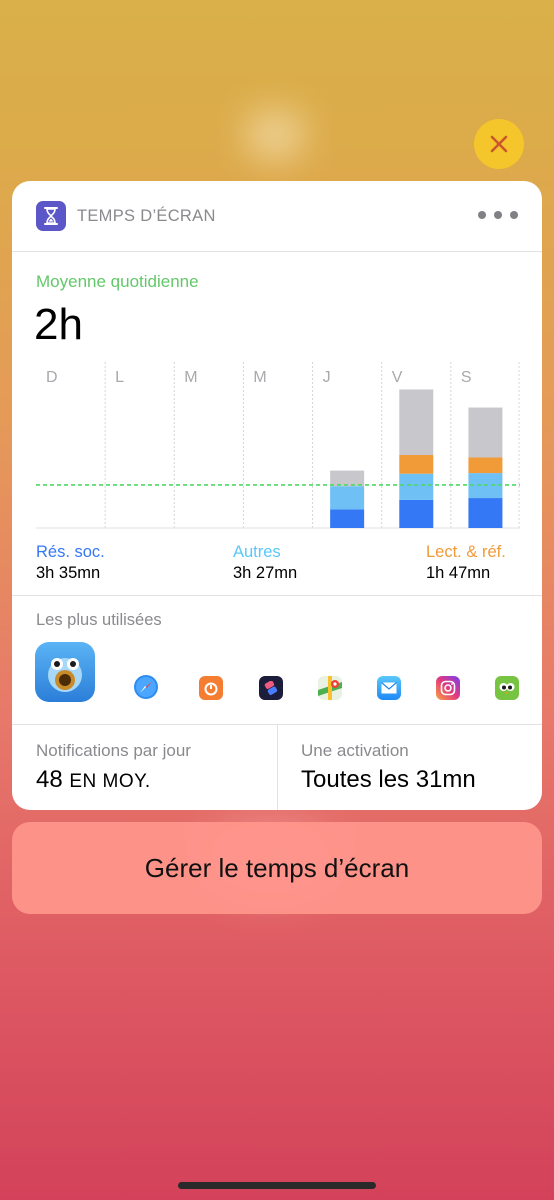 The height and width of the screenshot is (1200, 554). Describe the element at coordinates (278, 445) in the screenshot. I see `usage-chart: DLMMJVS` at that location.